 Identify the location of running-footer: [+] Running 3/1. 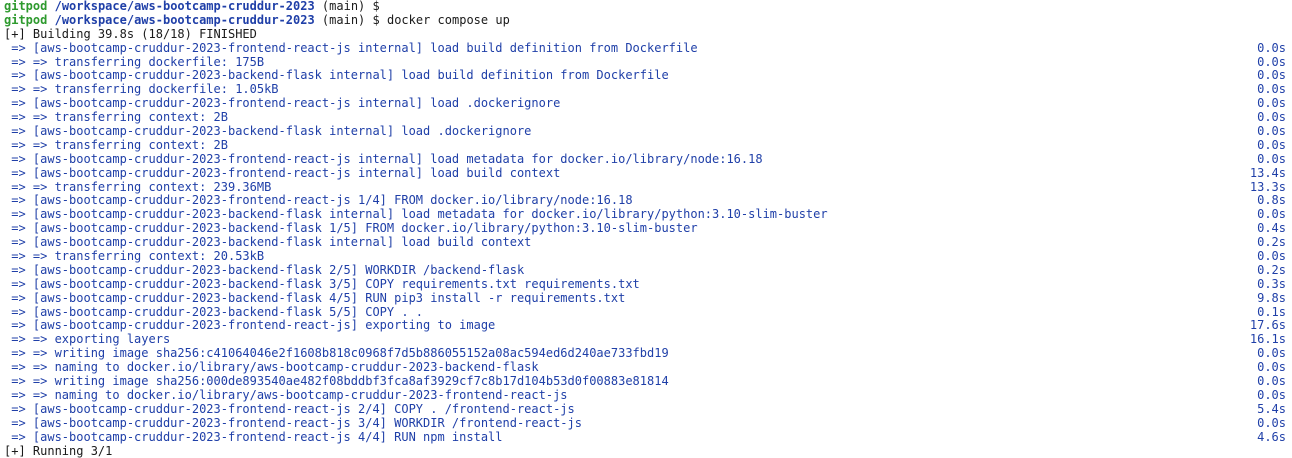
(58, 450).